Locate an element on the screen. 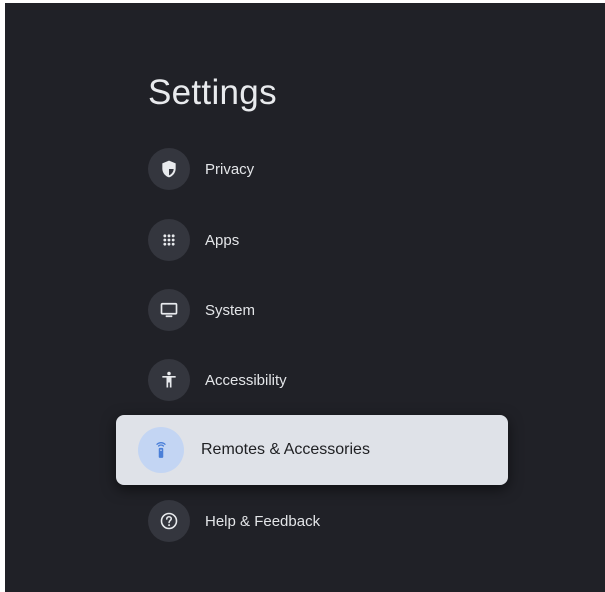 The height and width of the screenshot is (592, 605). menu-item-label: Accessibility is located at coordinates (246, 380).